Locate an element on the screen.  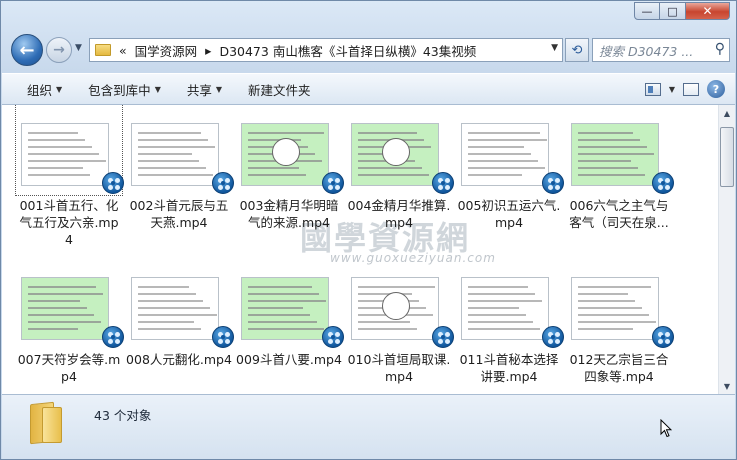
view-dropdown-icon: ▼ is located at coordinates (672, 89).